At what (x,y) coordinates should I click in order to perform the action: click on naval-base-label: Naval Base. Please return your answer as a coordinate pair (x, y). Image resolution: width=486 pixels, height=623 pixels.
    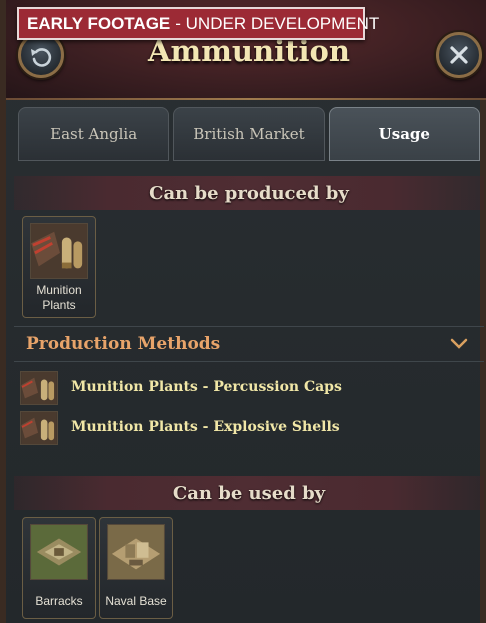
    Looking at the image, I should click on (136, 601).